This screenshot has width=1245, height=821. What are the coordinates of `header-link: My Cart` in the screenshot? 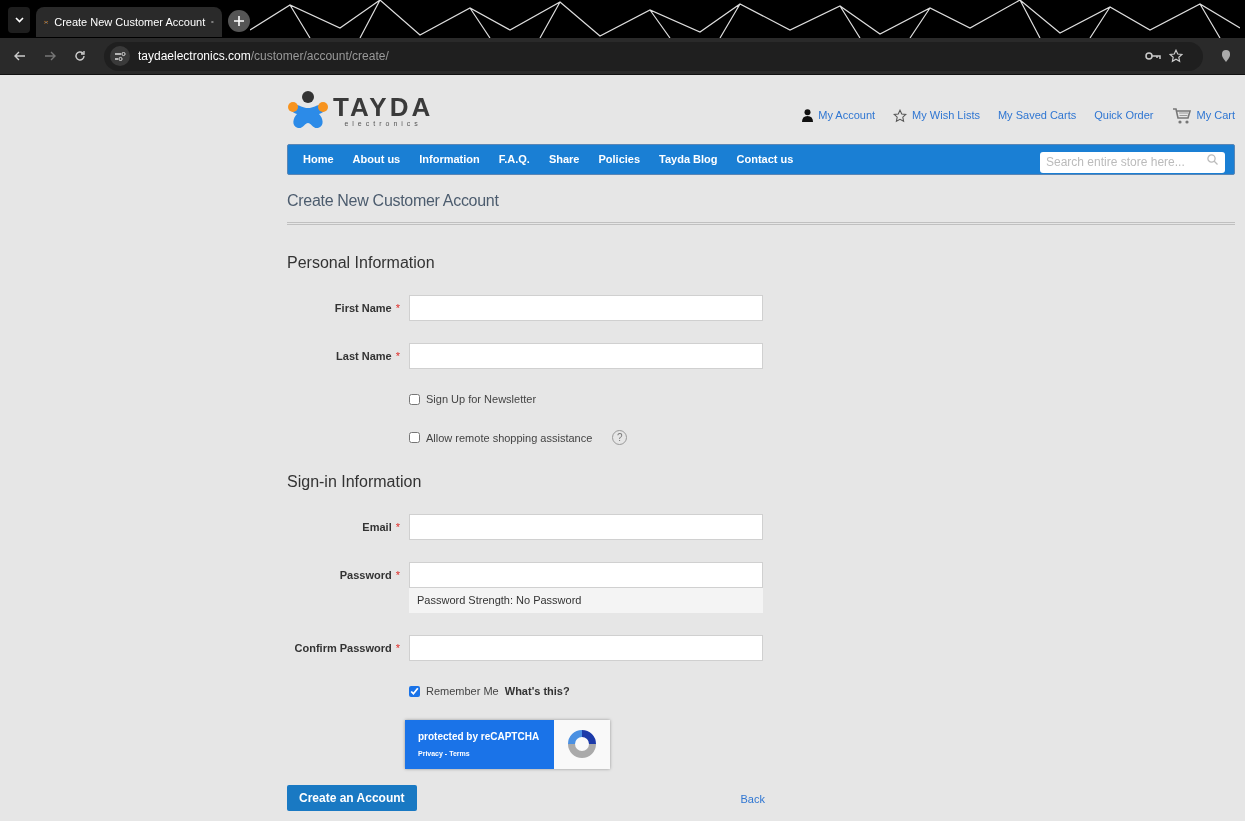 It's located at (1203, 115).